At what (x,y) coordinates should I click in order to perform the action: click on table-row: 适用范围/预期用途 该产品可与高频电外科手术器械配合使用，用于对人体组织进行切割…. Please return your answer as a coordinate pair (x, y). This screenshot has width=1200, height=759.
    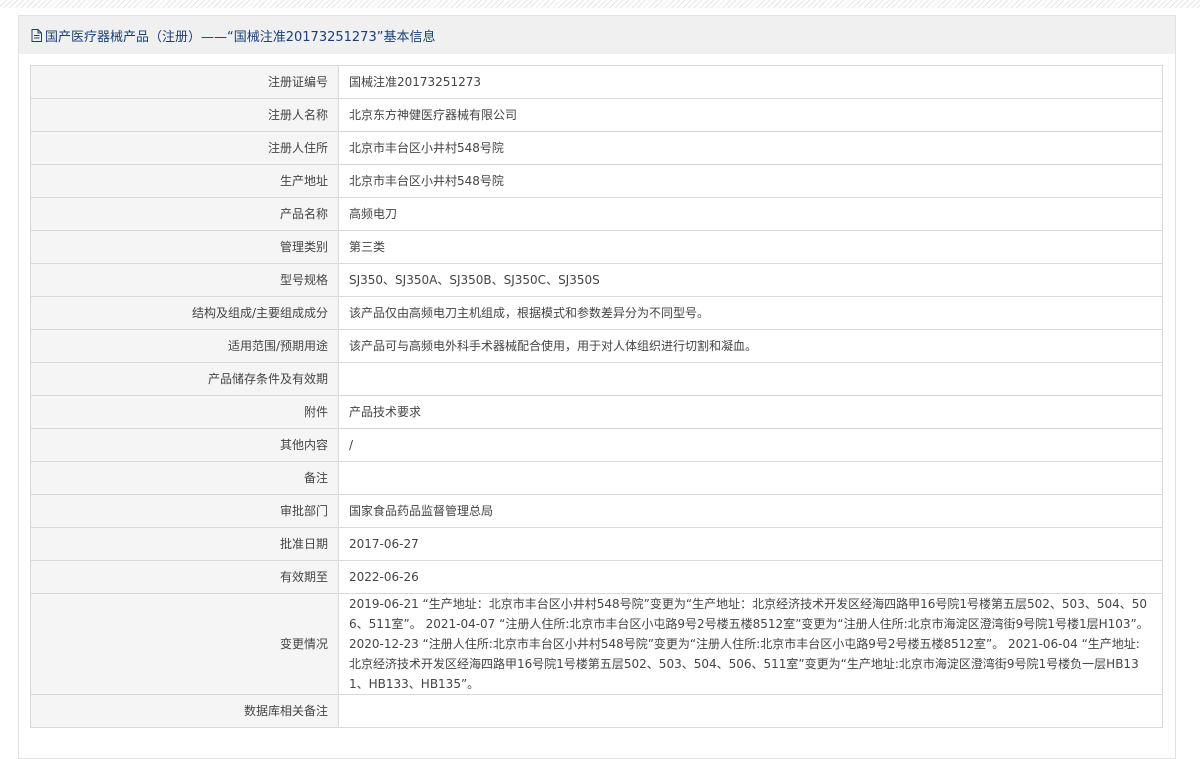
    Looking at the image, I should click on (596, 346).